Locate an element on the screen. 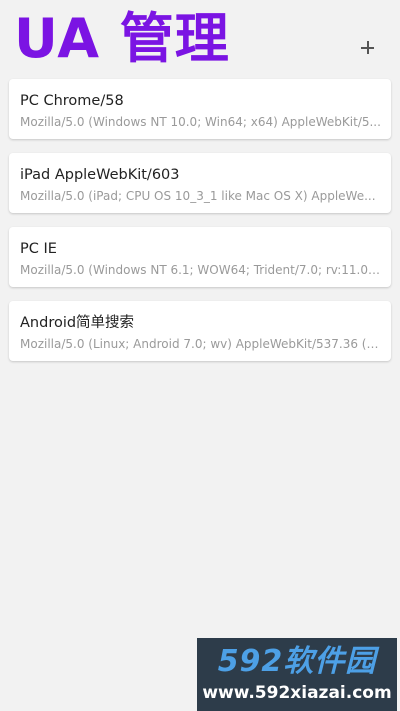  add-ua-button is located at coordinates (368, 48).